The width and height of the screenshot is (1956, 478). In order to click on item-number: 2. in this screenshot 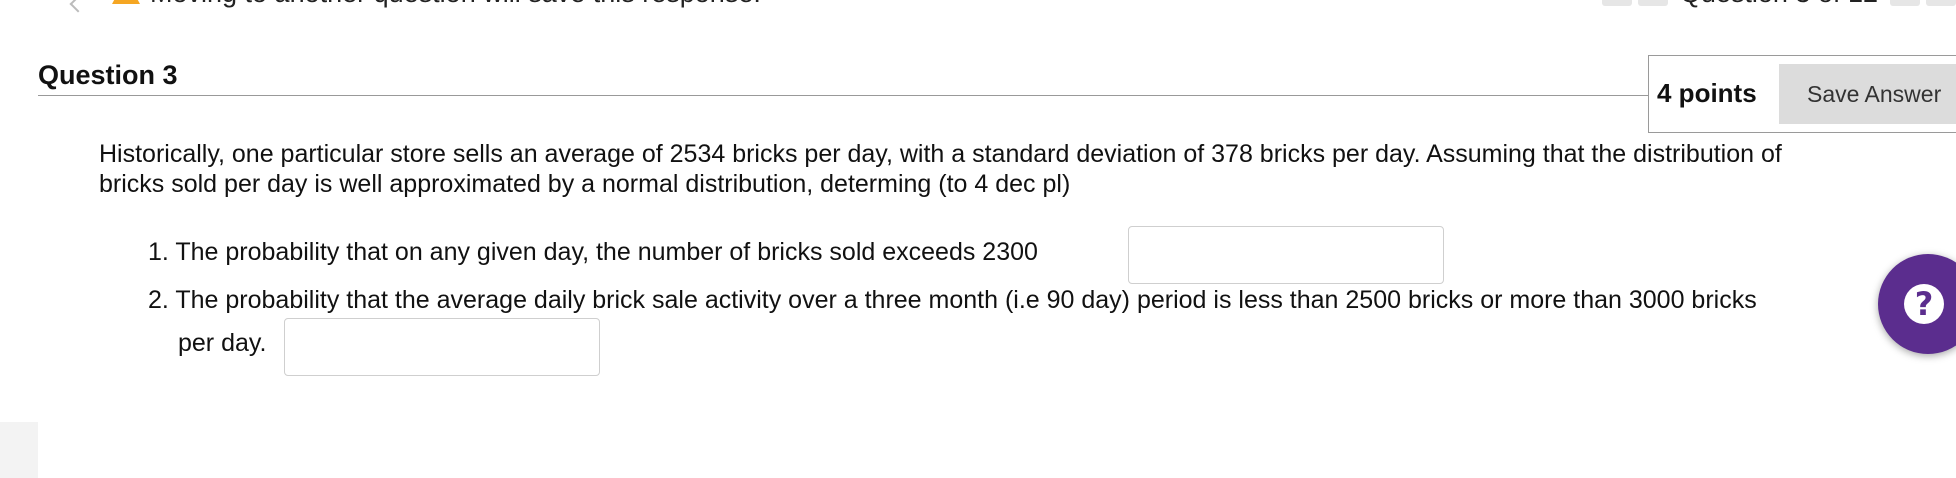, I will do `click(158, 300)`.